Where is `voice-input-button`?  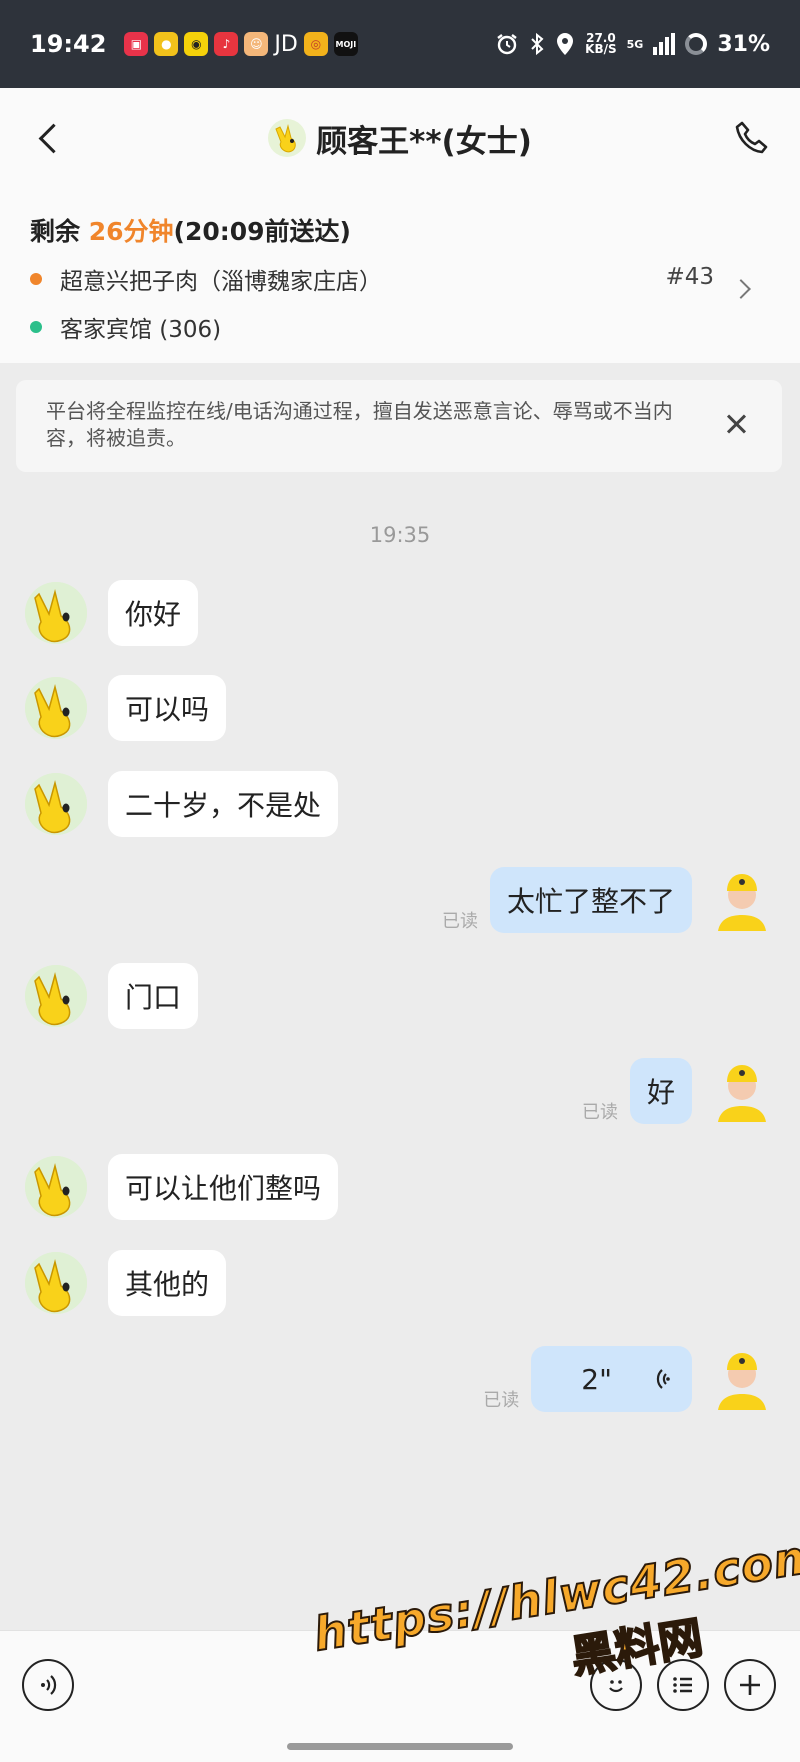 voice-input-button is located at coordinates (48, 1685).